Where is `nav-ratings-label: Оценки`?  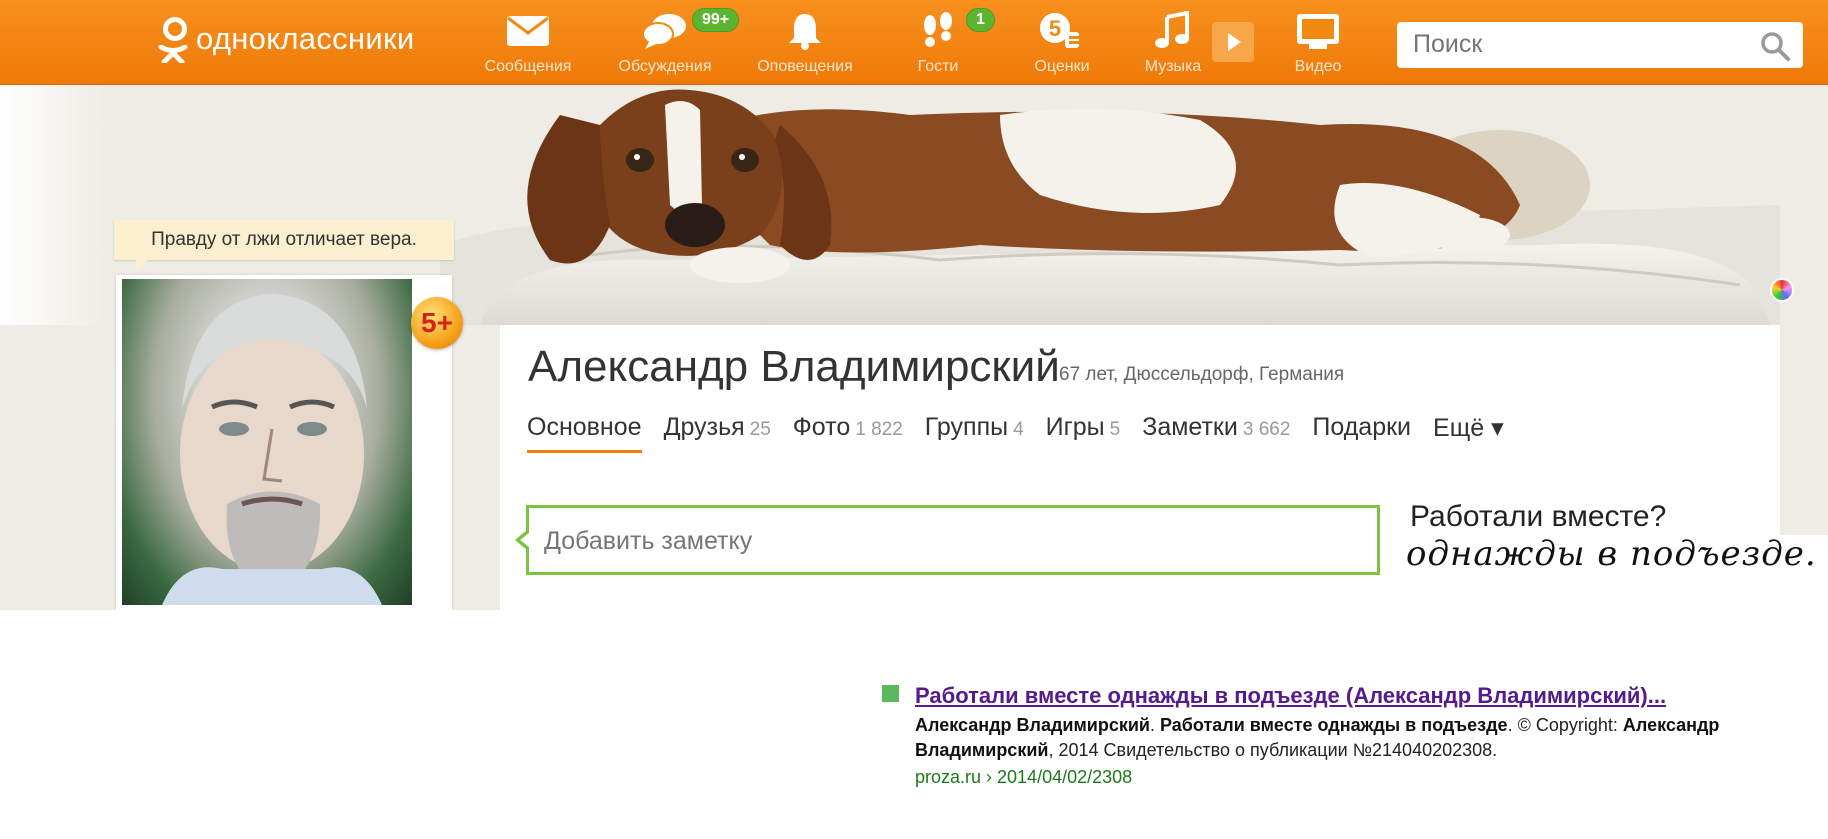 nav-ratings-label: Оценки is located at coordinates (1062, 66).